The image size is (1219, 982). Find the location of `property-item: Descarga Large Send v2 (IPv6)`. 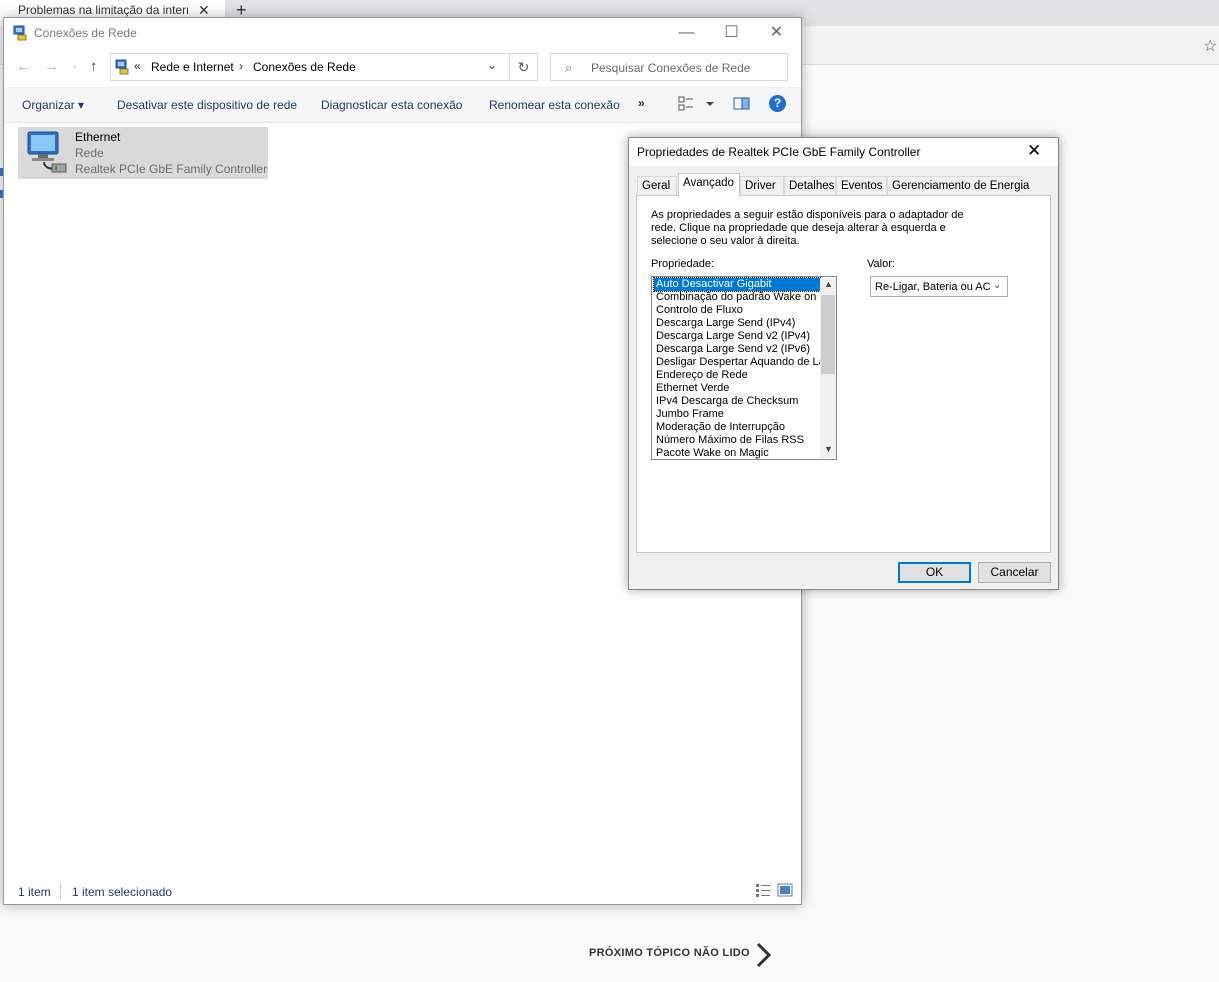

property-item: Descarga Large Send v2 (IPv6) is located at coordinates (737, 349).